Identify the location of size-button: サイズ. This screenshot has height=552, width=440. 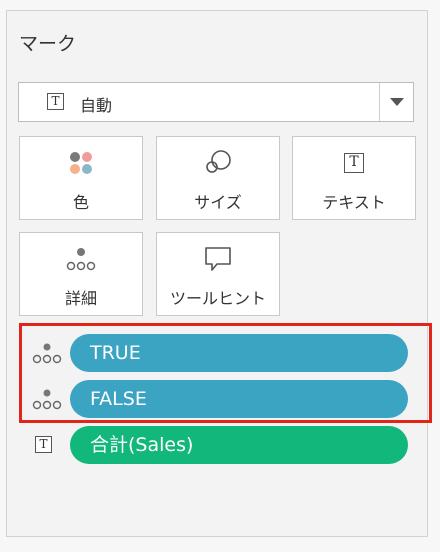
(218, 178).